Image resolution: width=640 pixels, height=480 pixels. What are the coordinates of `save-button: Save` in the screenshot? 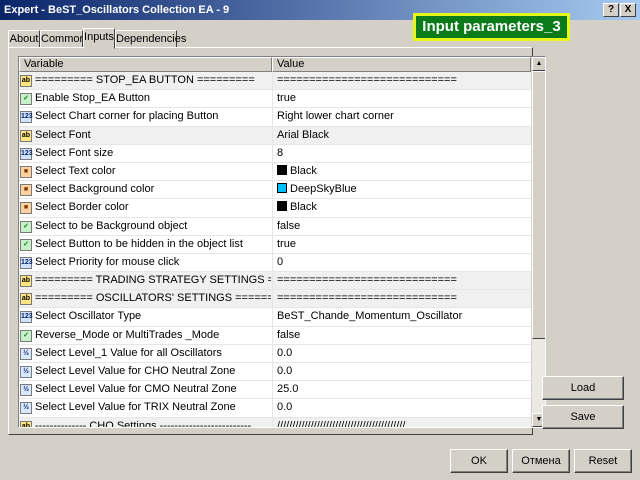 It's located at (583, 417).